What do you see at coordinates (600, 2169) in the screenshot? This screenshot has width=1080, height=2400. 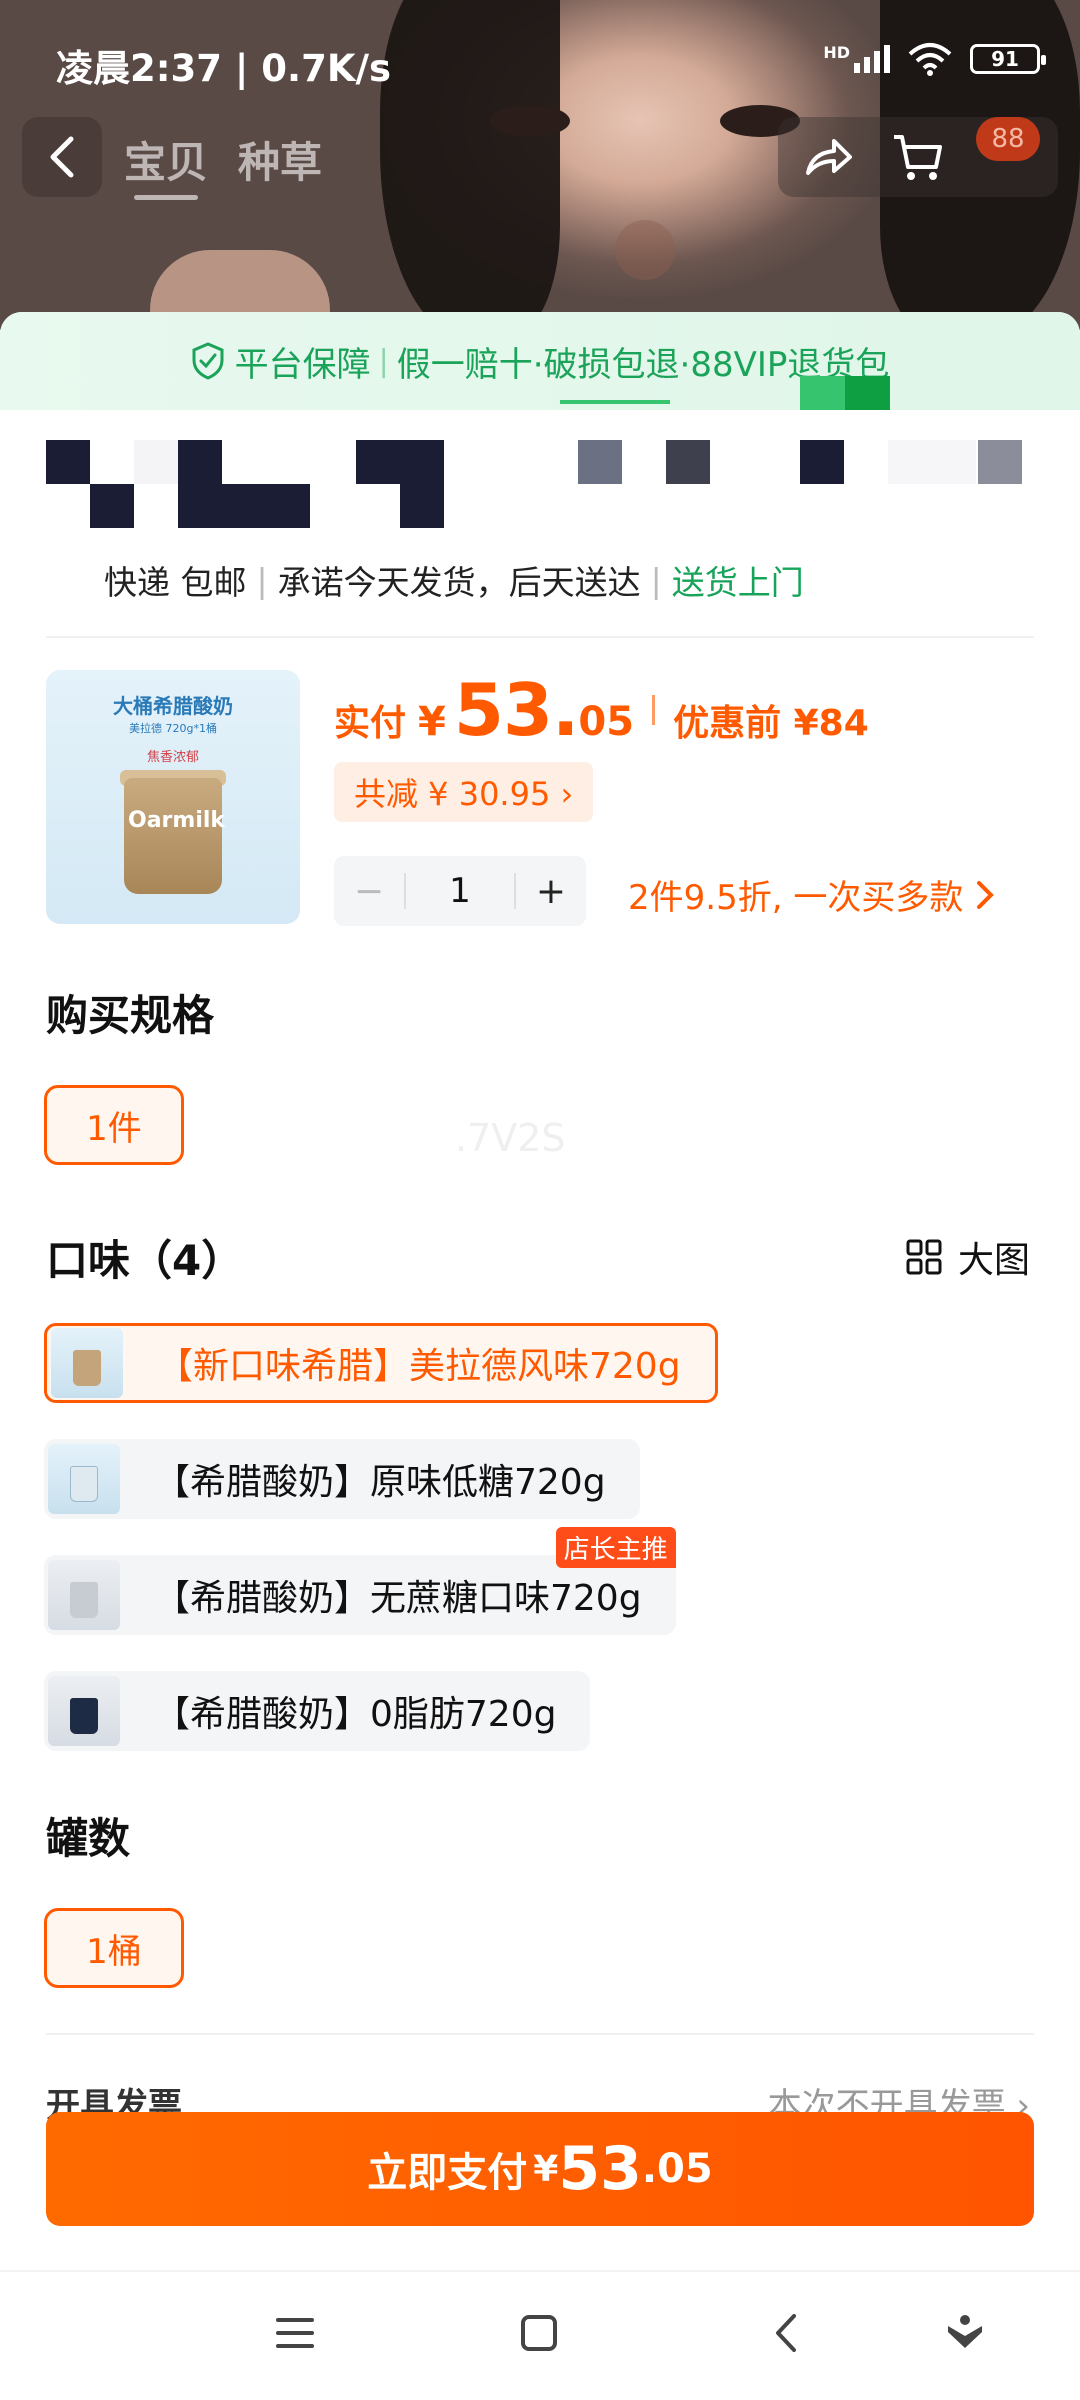 I see `pay-button-amount: 53` at bounding box center [600, 2169].